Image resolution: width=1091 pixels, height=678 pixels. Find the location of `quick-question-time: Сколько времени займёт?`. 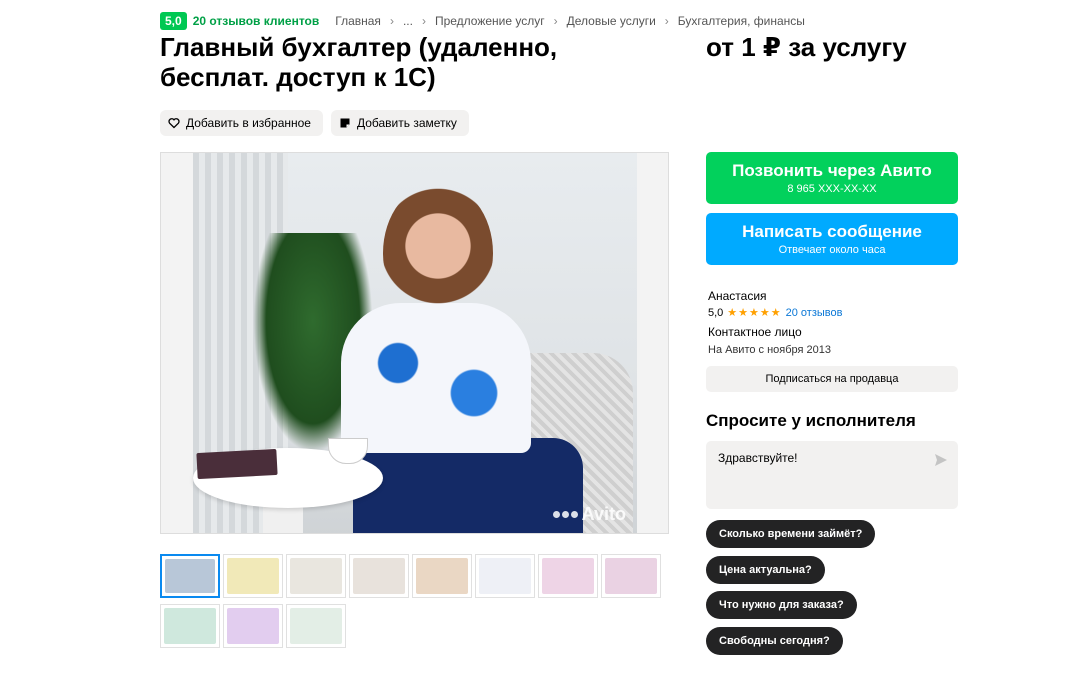

quick-question-time: Сколько времени займёт? is located at coordinates (791, 534).